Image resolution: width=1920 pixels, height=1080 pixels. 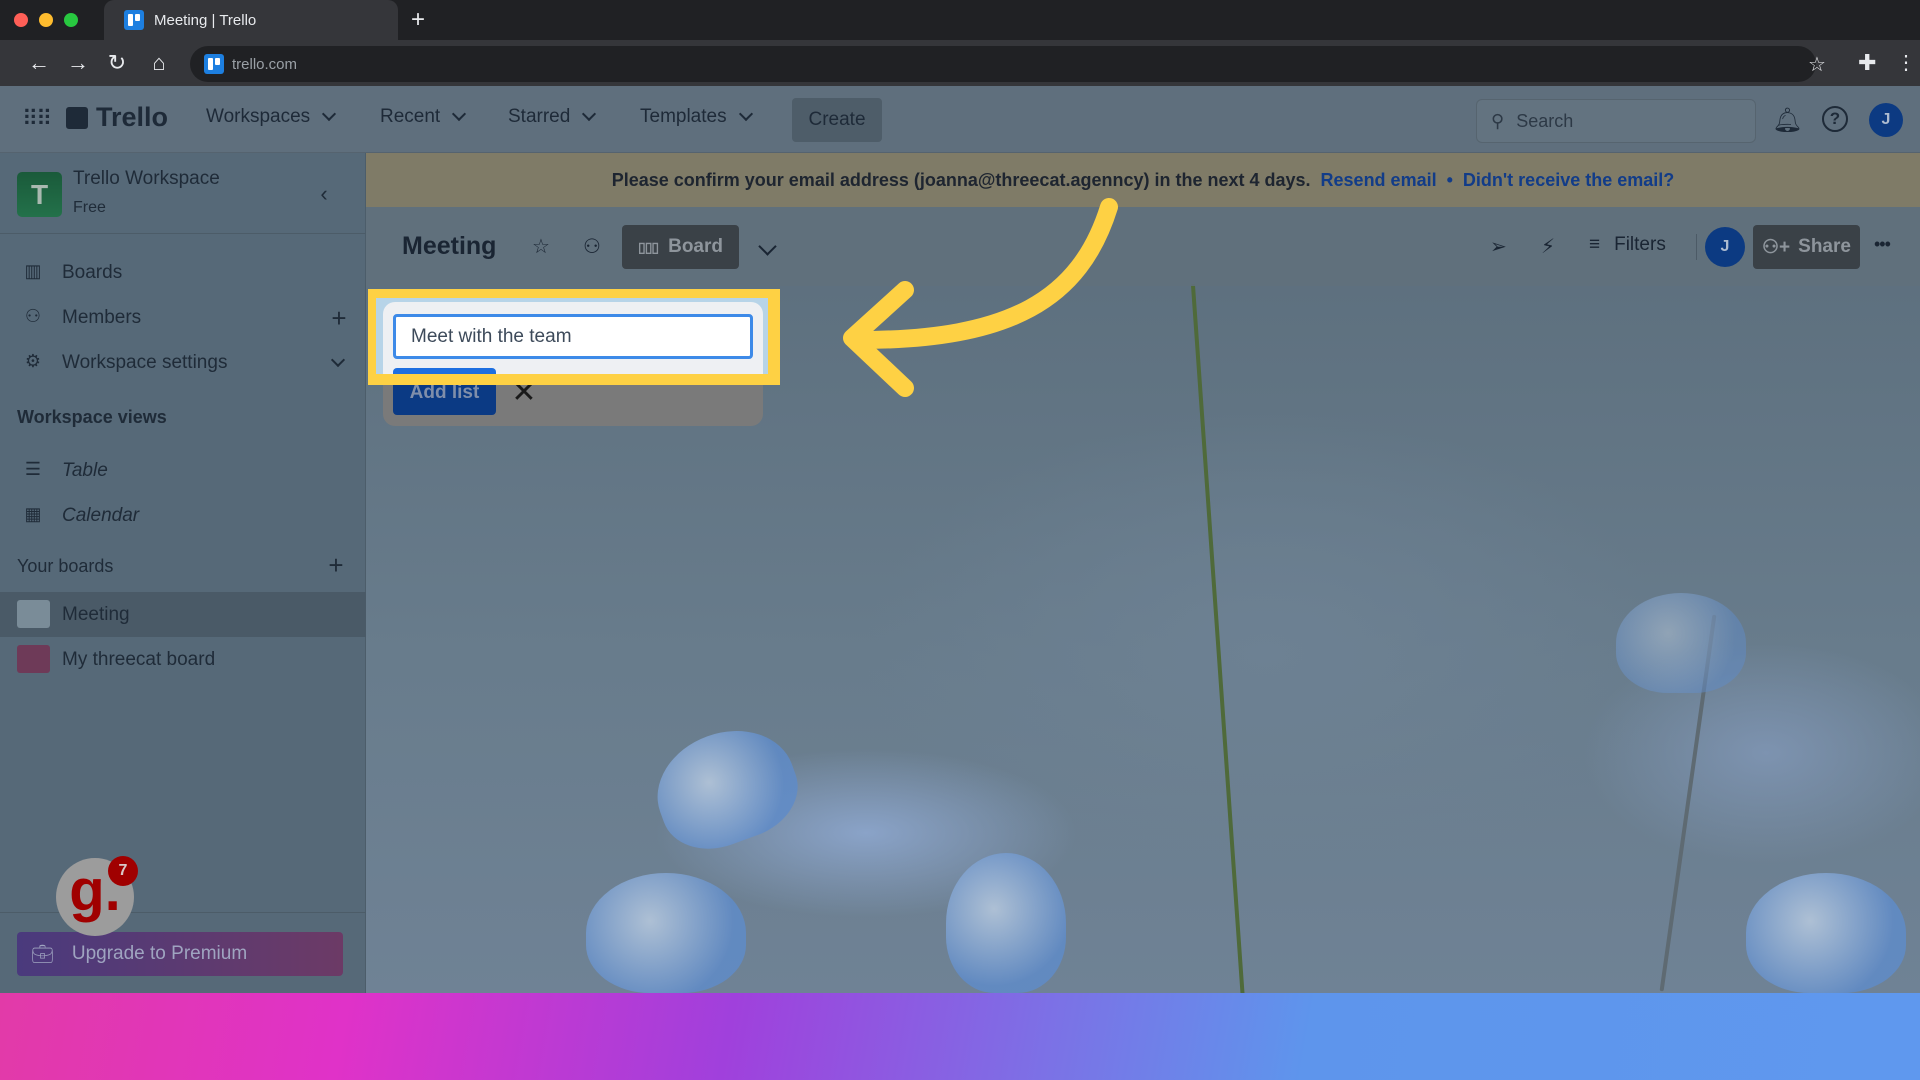 What do you see at coordinates (339, 318) in the screenshot?
I see `add-member-icon: +` at bounding box center [339, 318].